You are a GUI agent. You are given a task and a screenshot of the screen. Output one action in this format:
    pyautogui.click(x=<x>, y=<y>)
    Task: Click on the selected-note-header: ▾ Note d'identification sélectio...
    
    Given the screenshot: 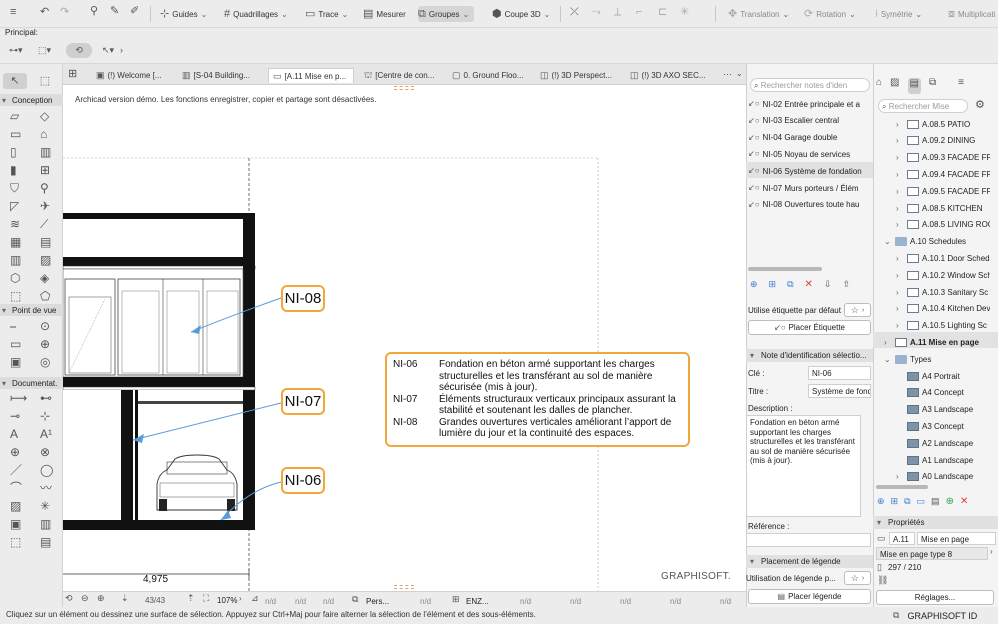 What is the action you would take?
    pyautogui.click(x=809, y=355)
    